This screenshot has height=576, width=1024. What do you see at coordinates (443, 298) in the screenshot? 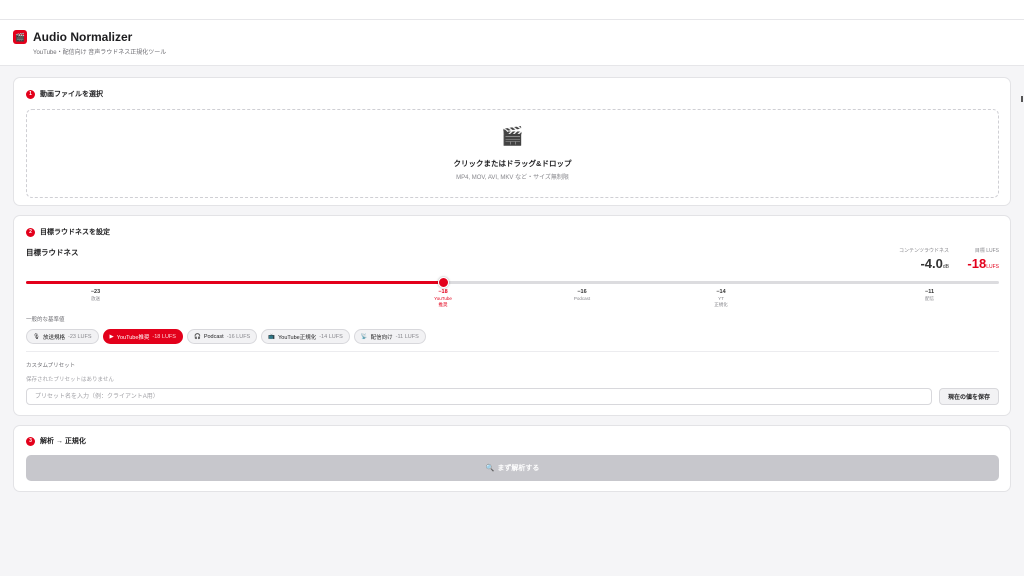
I see `slider-tick: −18 YouTube 推奨` at bounding box center [443, 298].